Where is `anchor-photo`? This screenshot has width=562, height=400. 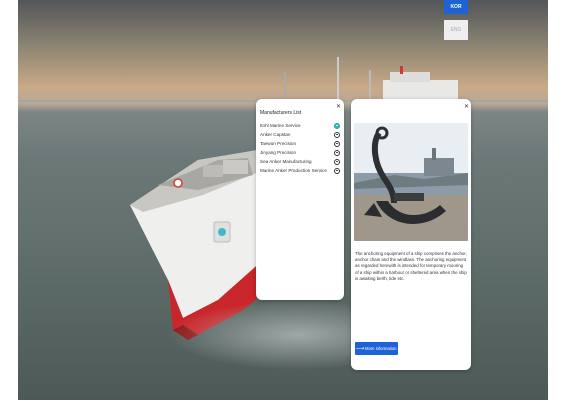
anchor-photo is located at coordinates (411, 182).